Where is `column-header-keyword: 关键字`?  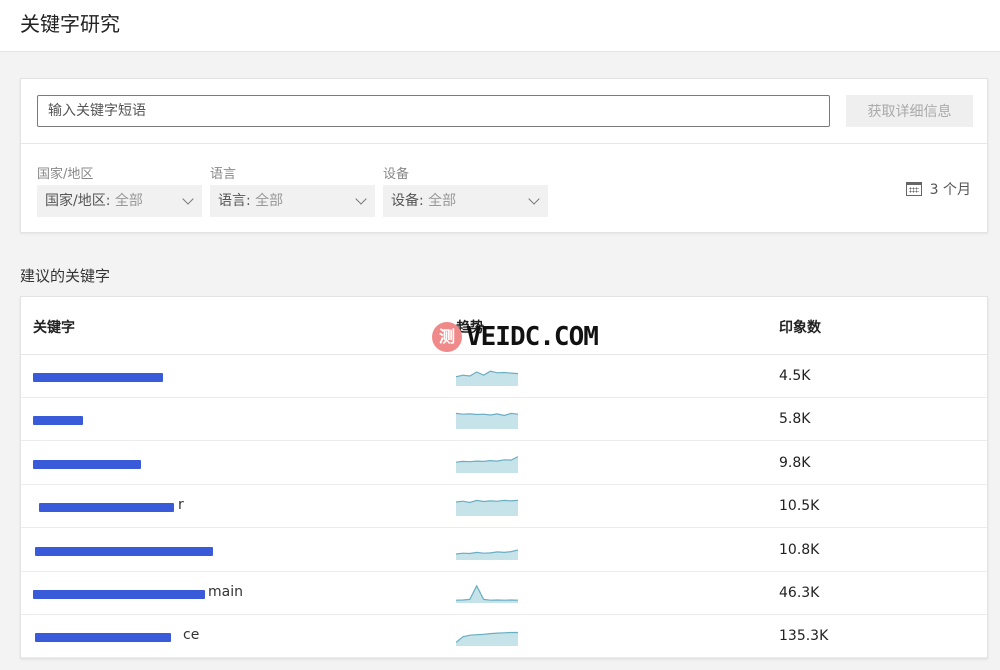
column-header-keyword: 关键字 is located at coordinates (54, 327).